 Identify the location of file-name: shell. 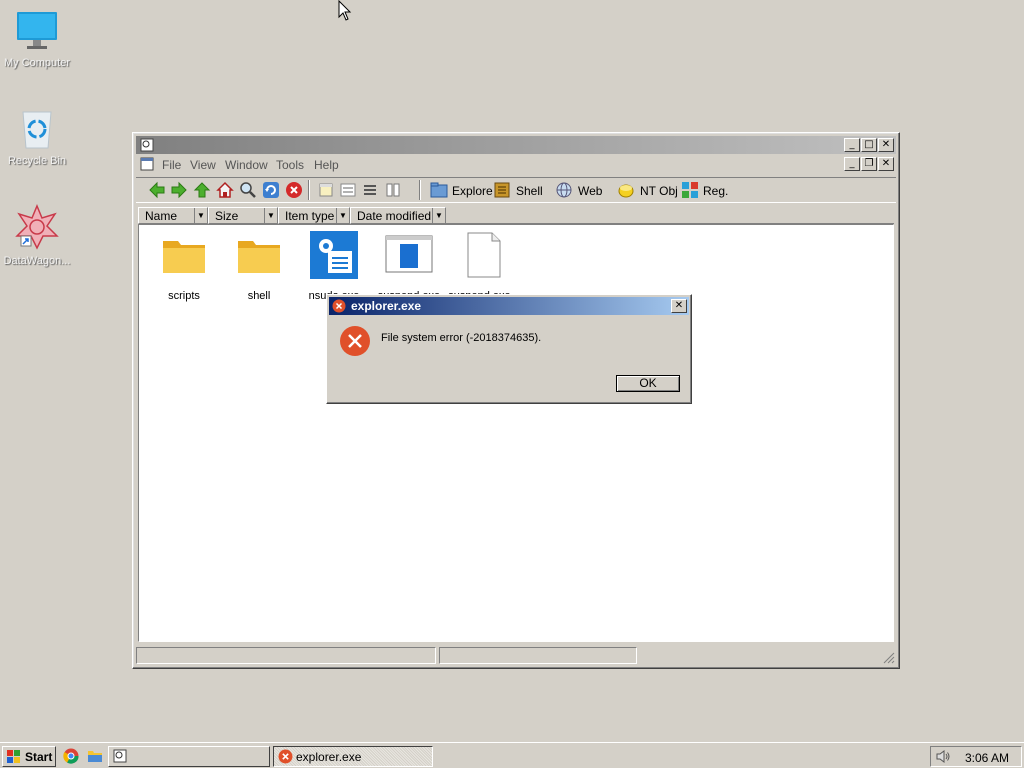
(259, 296).